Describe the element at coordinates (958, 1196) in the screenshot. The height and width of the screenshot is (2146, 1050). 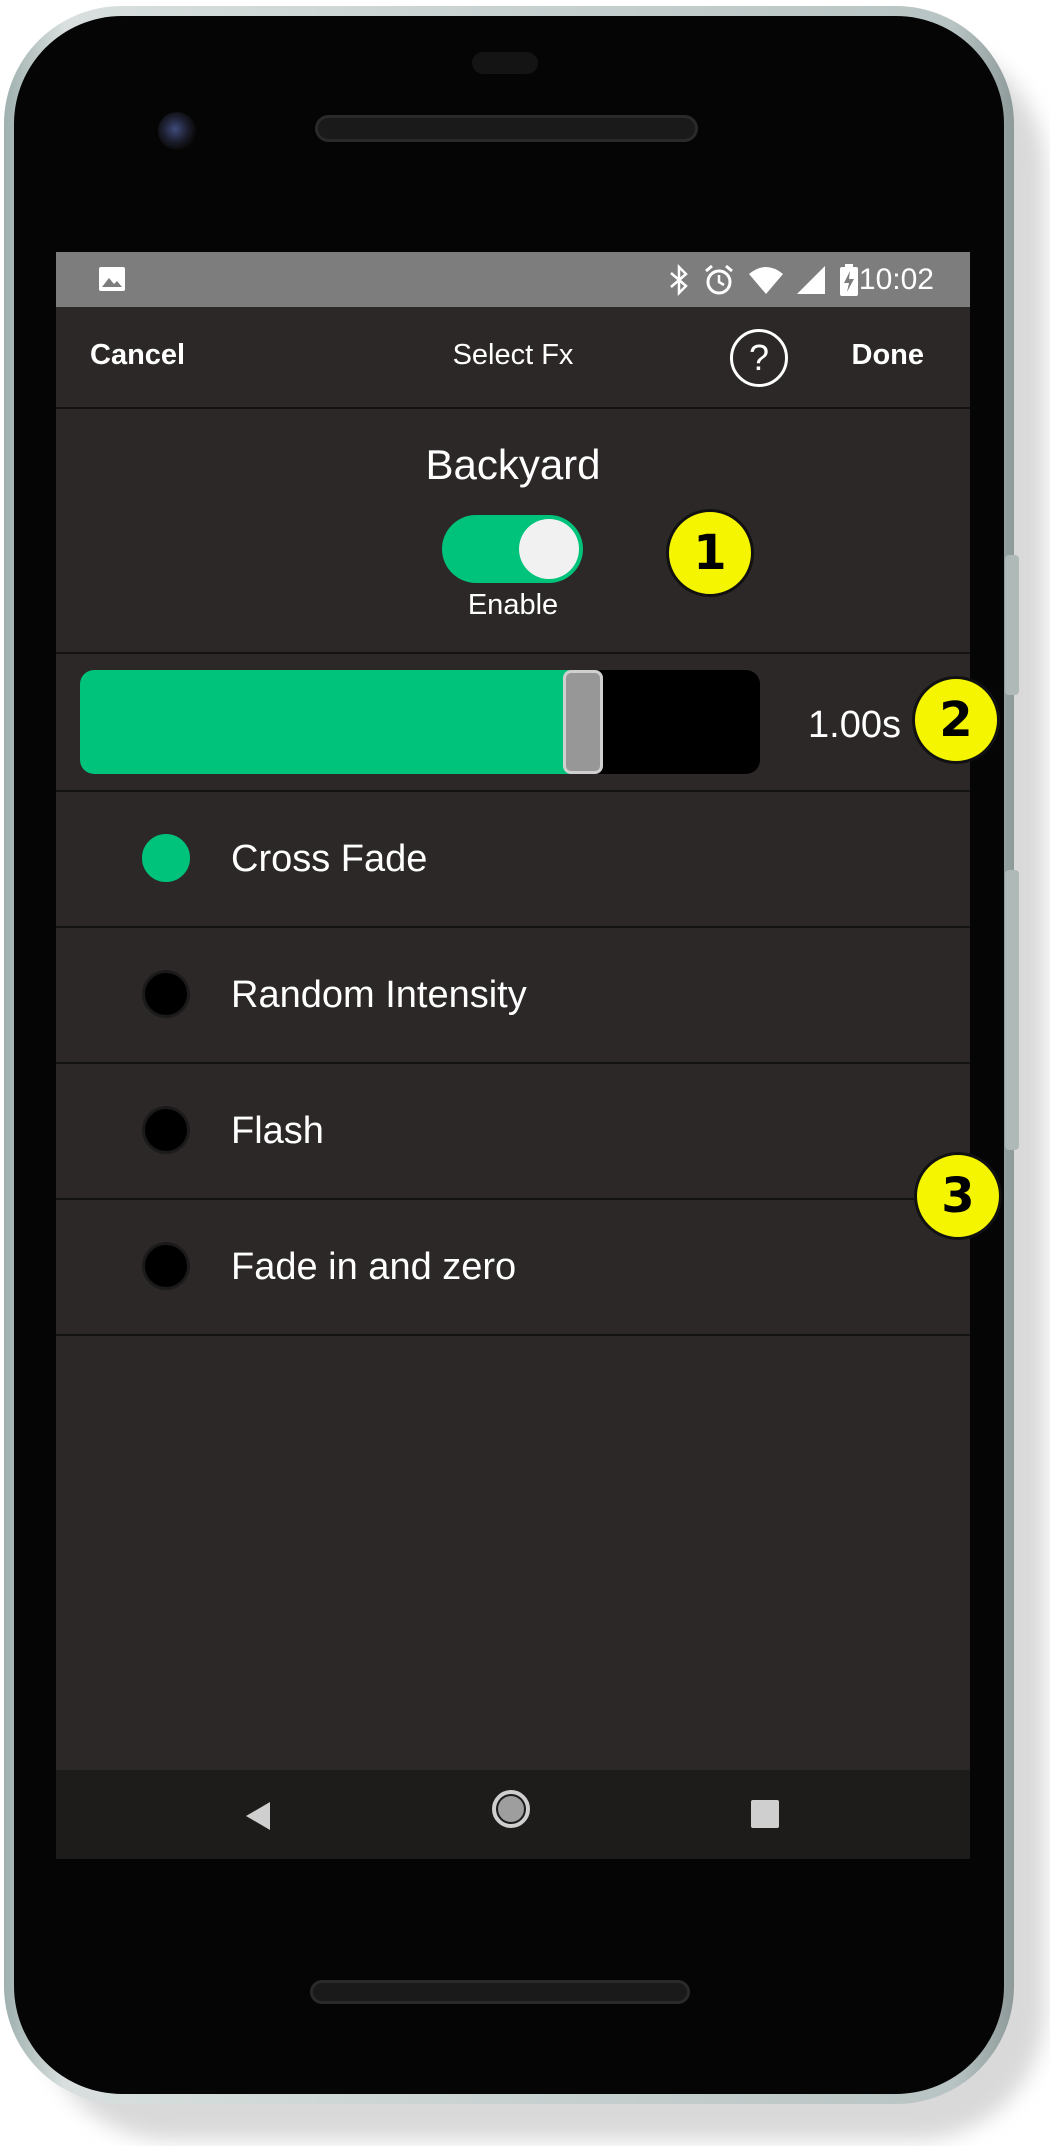
I see `callout-badge-3: 3` at that location.